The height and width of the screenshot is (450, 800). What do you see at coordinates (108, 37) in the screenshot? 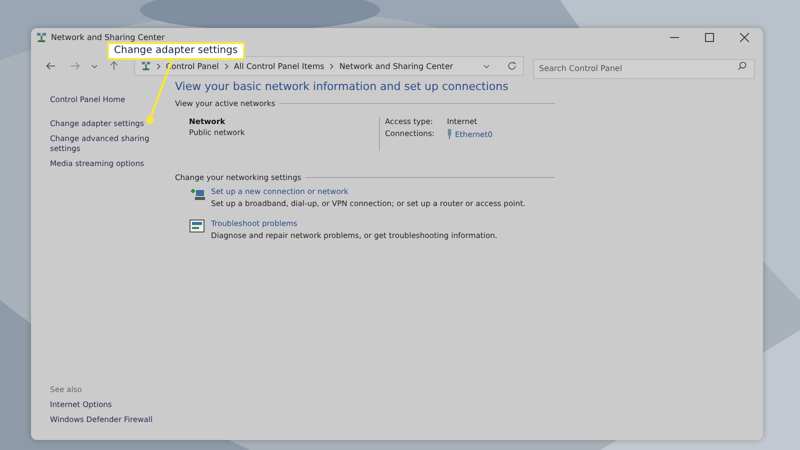
I see `window-title: Network and Sharing Center` at bounding box center [108, 37].